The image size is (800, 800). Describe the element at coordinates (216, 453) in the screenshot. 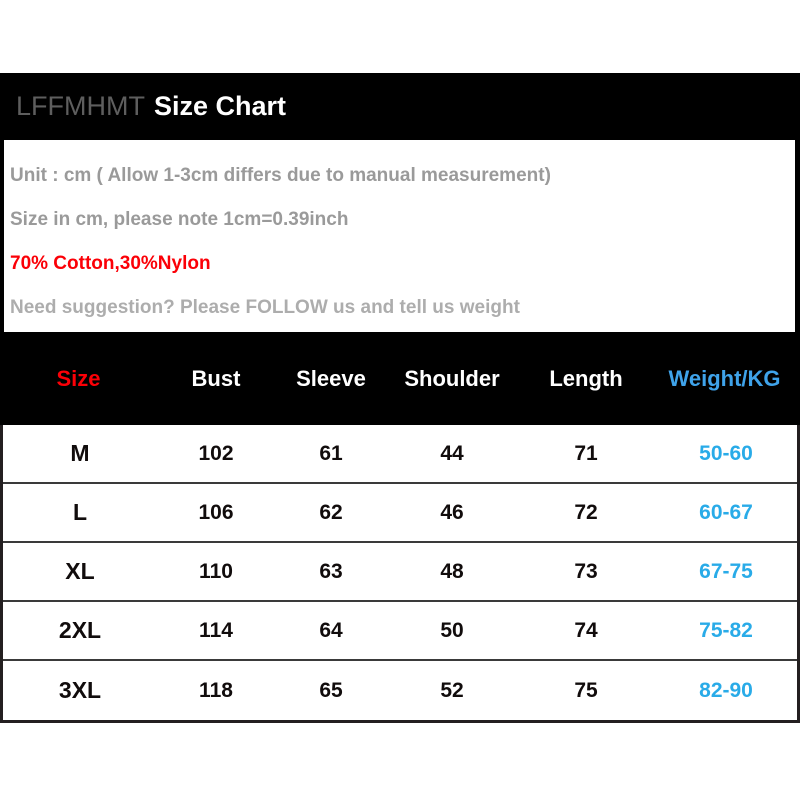

I see `cell-bust: 102` at that location.